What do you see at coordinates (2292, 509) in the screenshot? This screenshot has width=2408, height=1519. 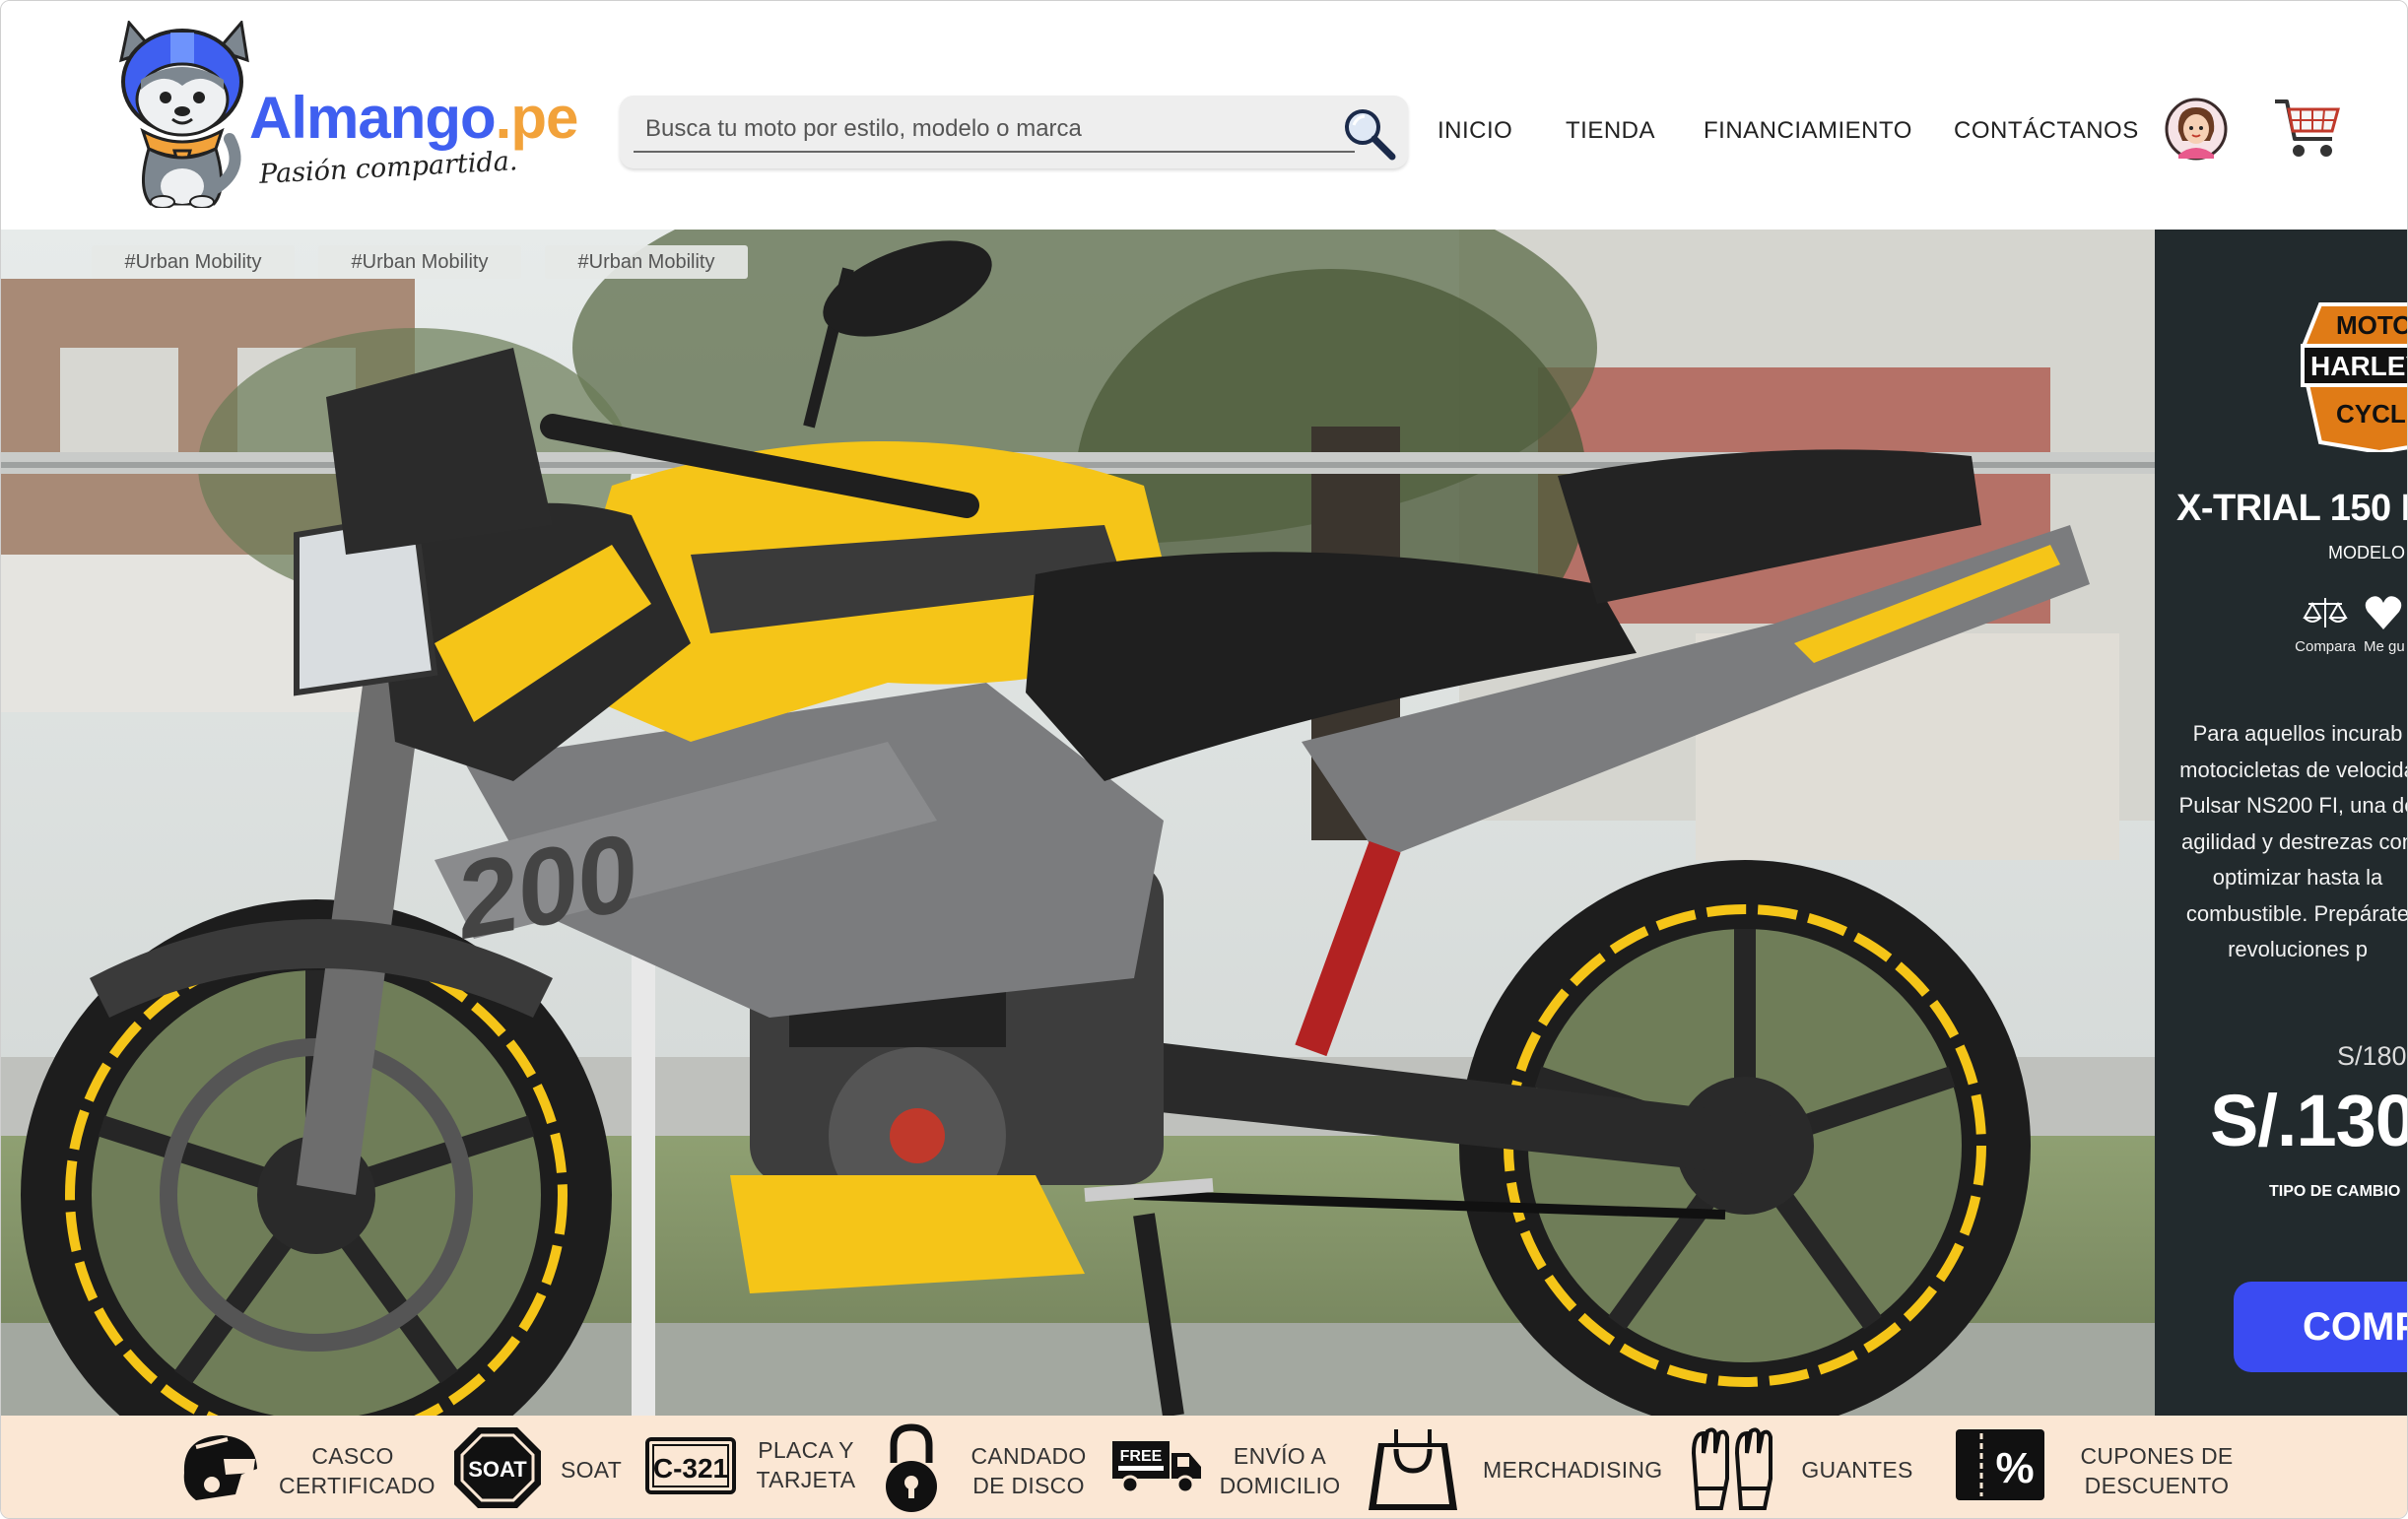 I see `product-title: X-TRIAL 150 I` at bounding box center [2292, 509].